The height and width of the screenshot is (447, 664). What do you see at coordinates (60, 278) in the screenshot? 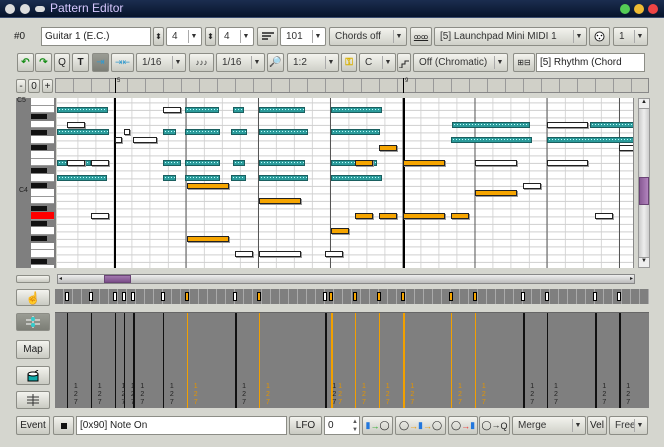
I see `scroll-left-icon: ◂` at bounding box center [60, 278].